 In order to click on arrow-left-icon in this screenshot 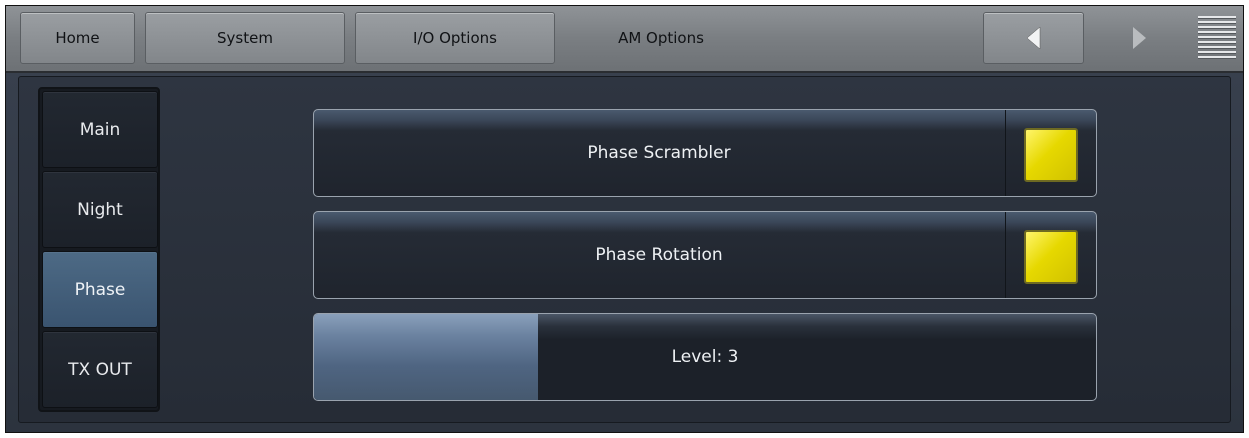, I will do `click(1033, 38)`.